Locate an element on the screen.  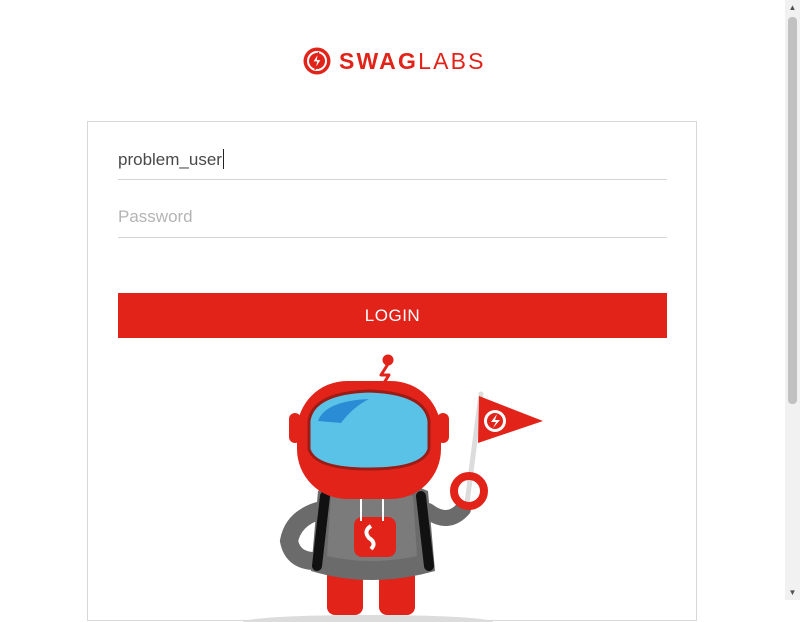
password-placeholder: Password is located at coordinates (155, 216).